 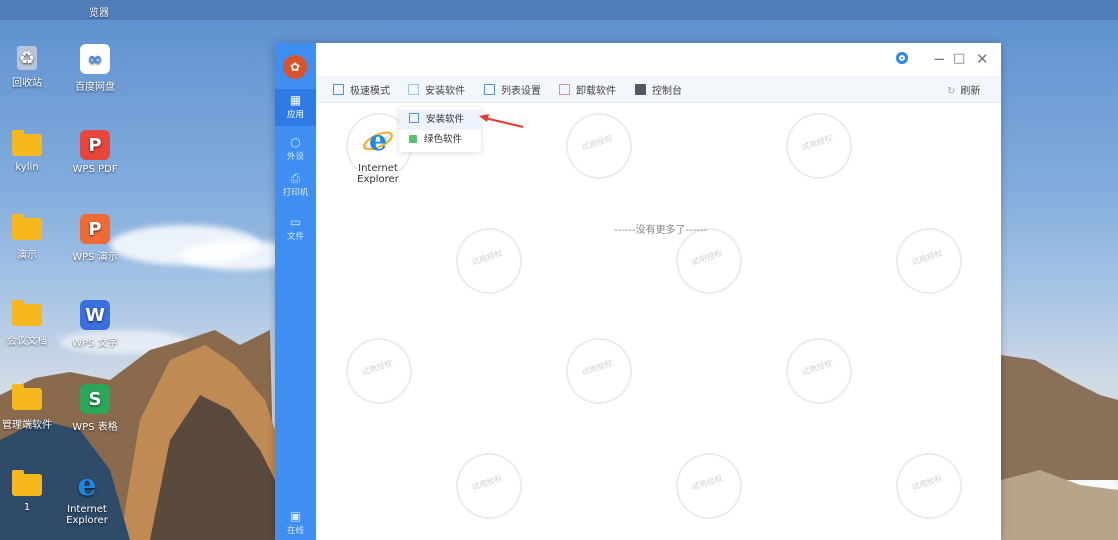 I want to click on install-icon, so click(x=414, y=118).